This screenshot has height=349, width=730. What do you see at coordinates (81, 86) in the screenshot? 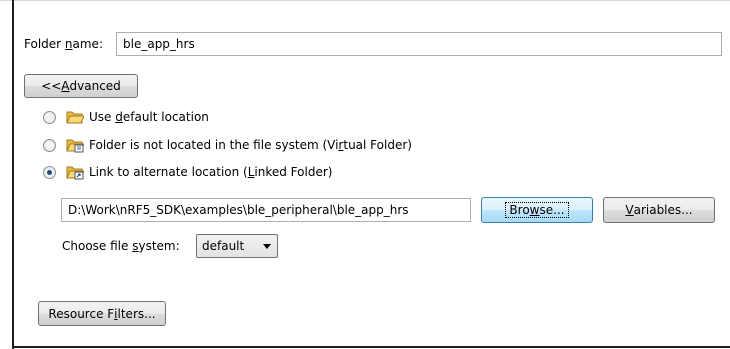
I see `advanced-toggle-button: << Advanced` at bounding box center [81, 86].